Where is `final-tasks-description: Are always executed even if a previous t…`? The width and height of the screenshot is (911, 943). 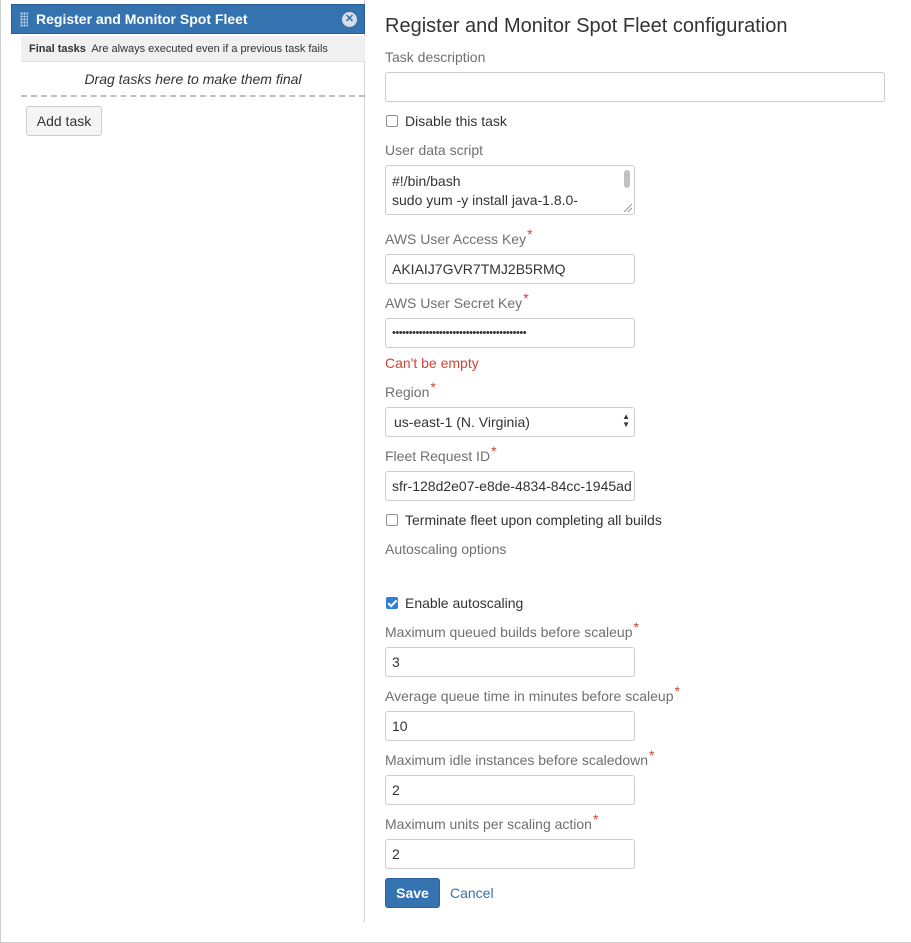 final-tasks-description: Are always executed even if a previous t… is located at coordinates (209, 49).